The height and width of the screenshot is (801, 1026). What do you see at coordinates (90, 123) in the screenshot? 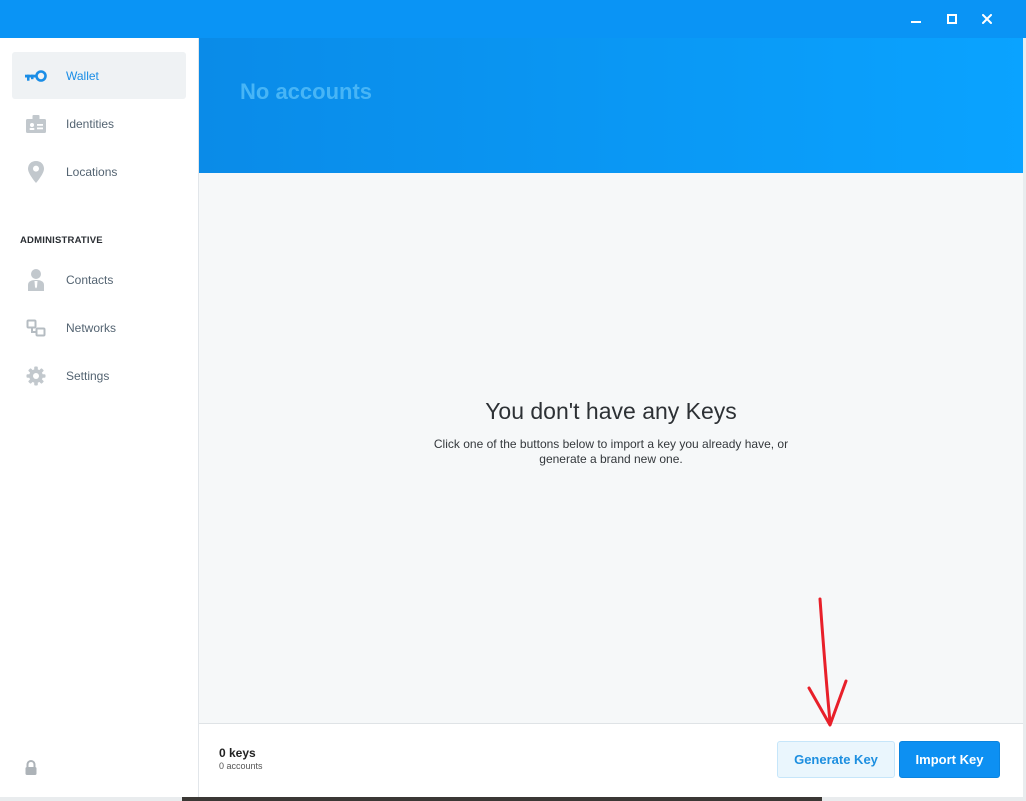
I see `sidebar-item-label: Identities` at bounding box center [90, 123].